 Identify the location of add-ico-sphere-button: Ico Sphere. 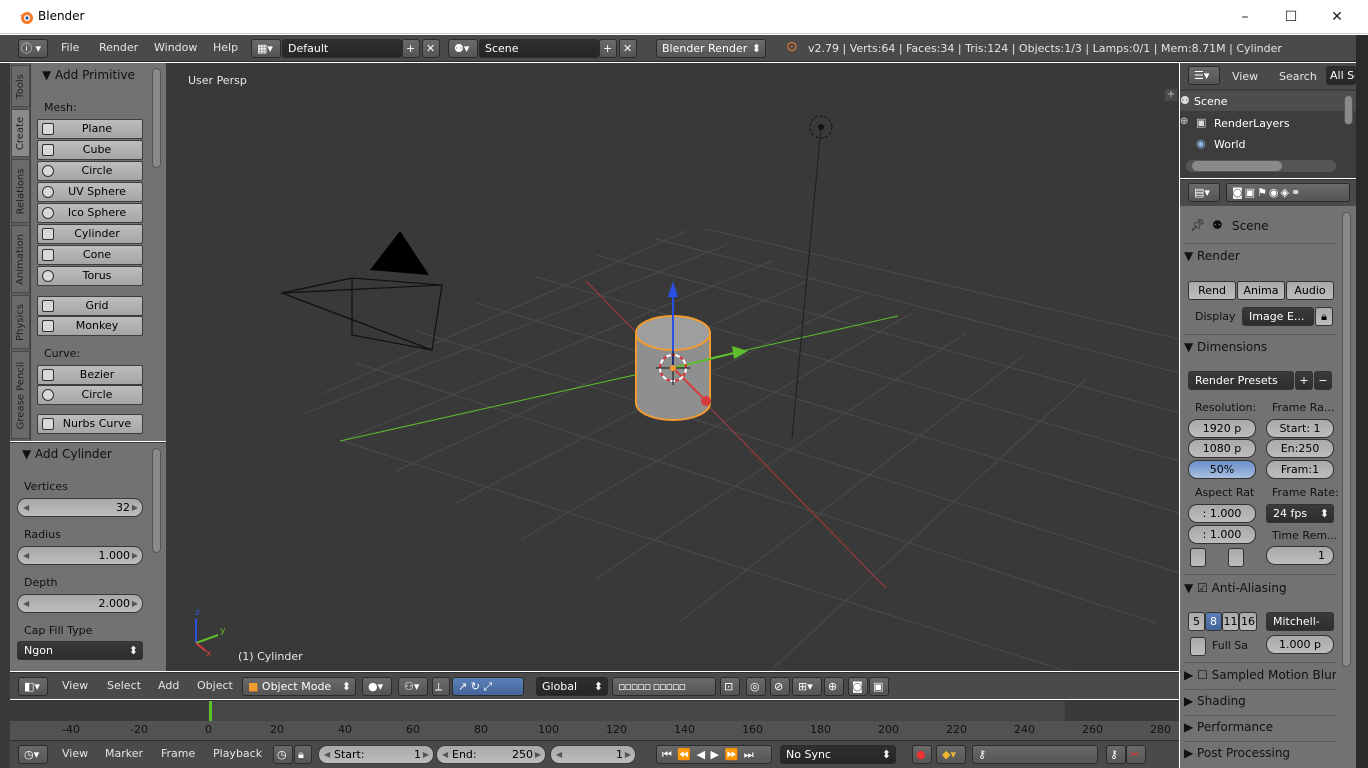
(90, 213).